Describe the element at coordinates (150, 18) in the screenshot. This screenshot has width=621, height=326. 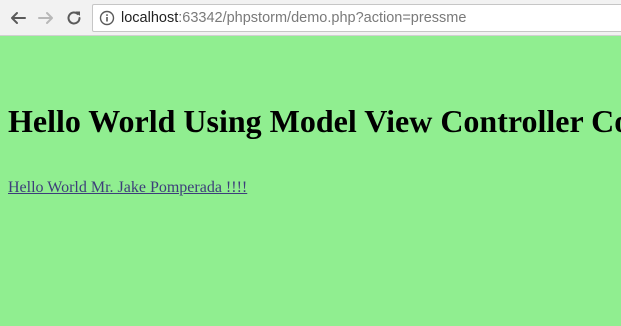
I see `url-host: localhost` at that location.